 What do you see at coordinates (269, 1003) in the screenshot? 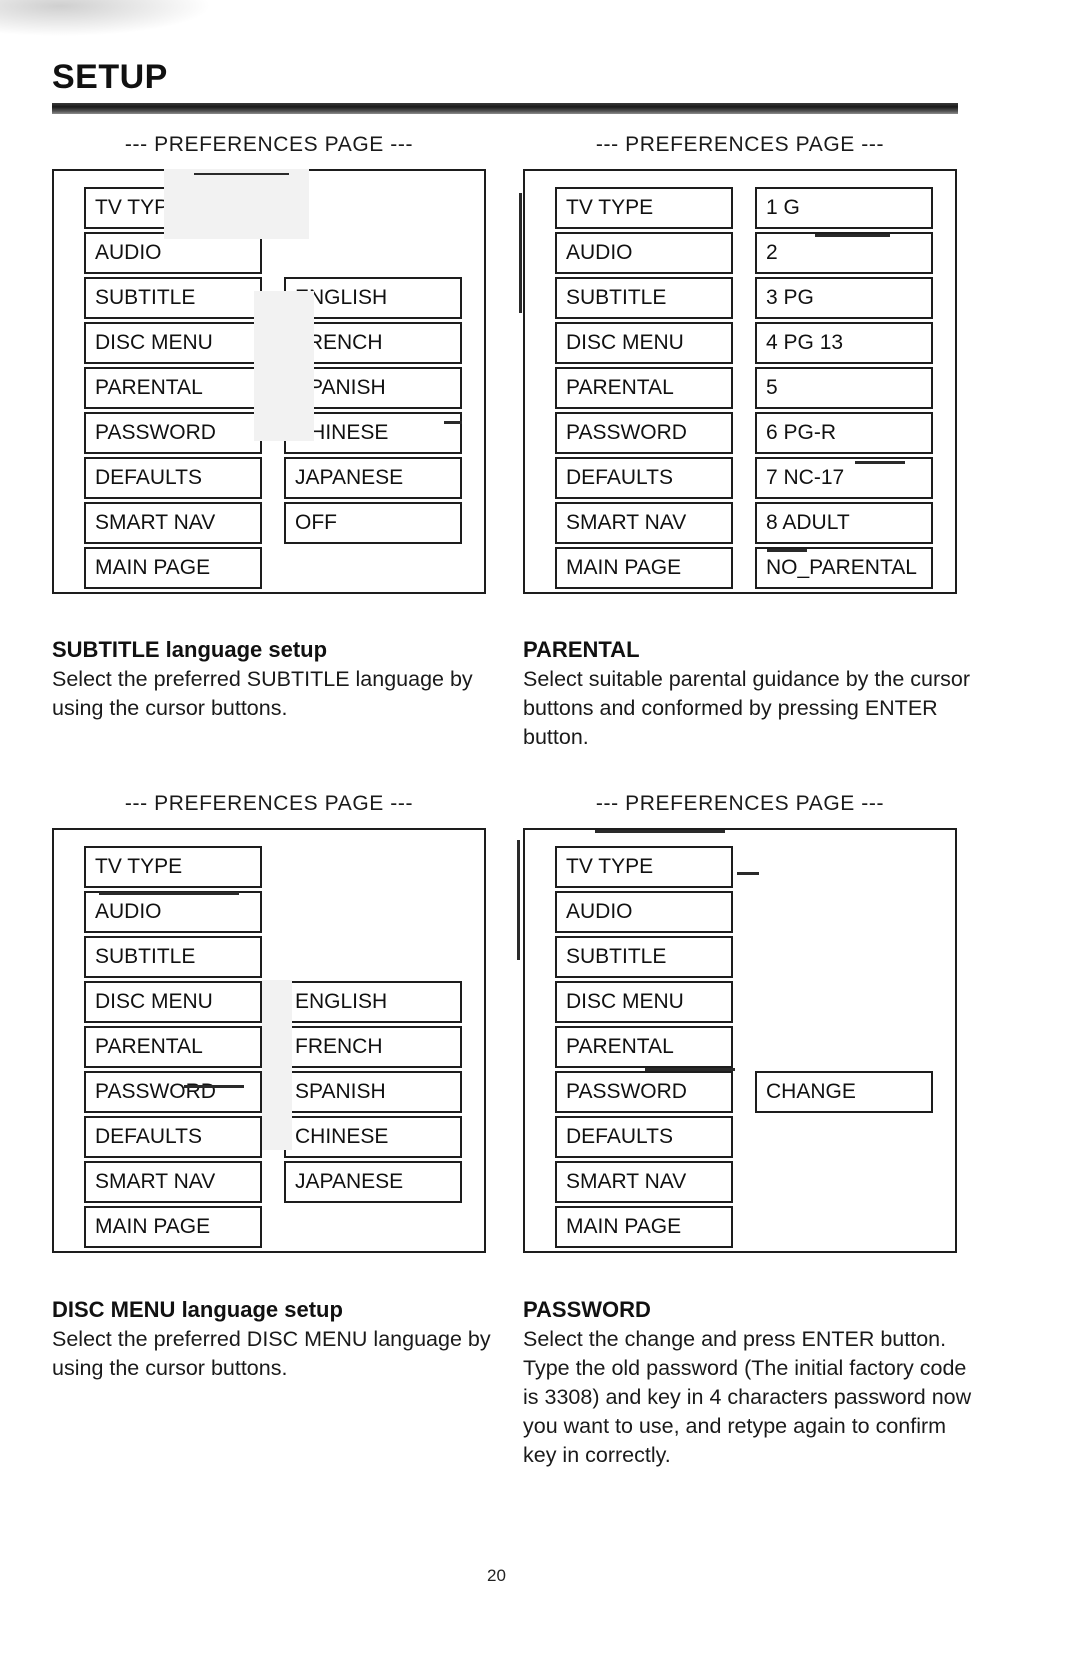
I see `table-row: DISC MENU ENGLISH` at bounding box center [269, 1003].